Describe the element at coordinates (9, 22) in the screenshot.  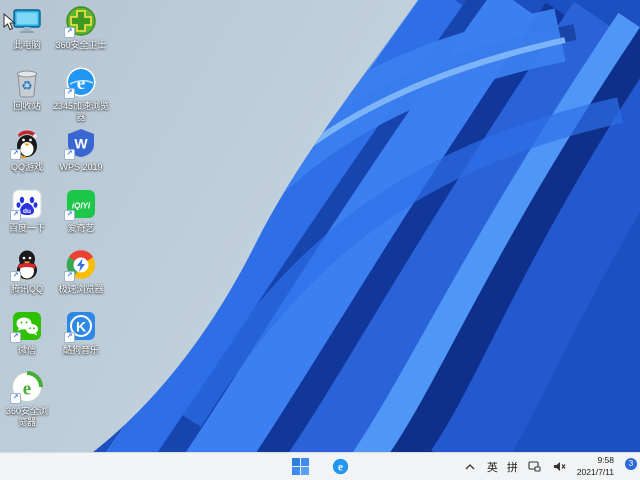
I see `mouse-cursor` at that location.